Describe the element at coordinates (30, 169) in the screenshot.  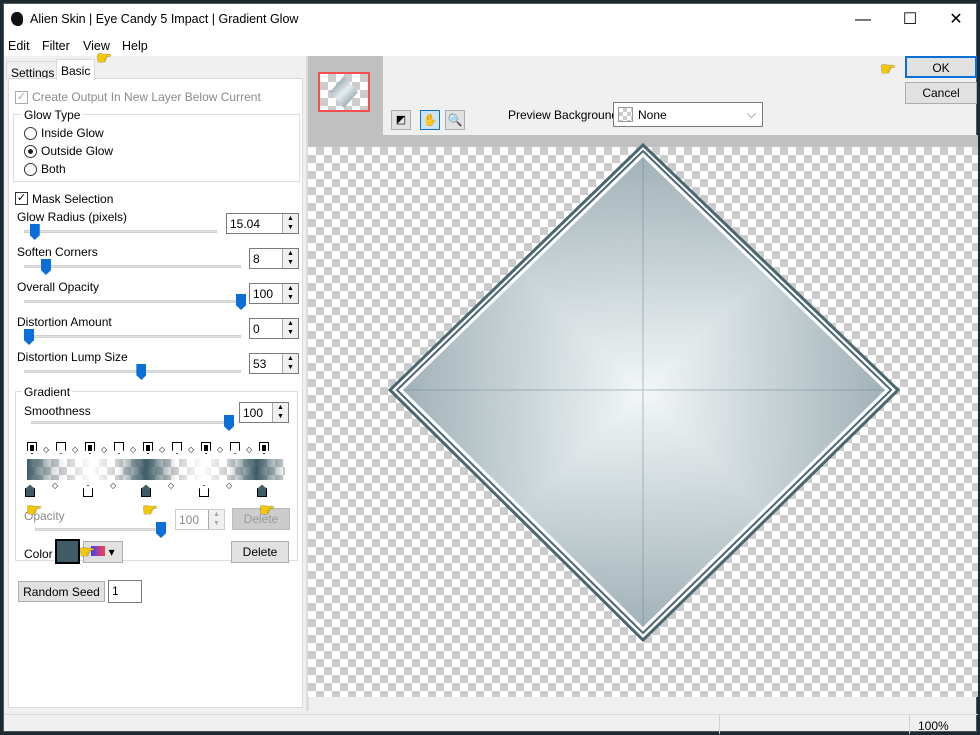
I see `radio-both` at that location.